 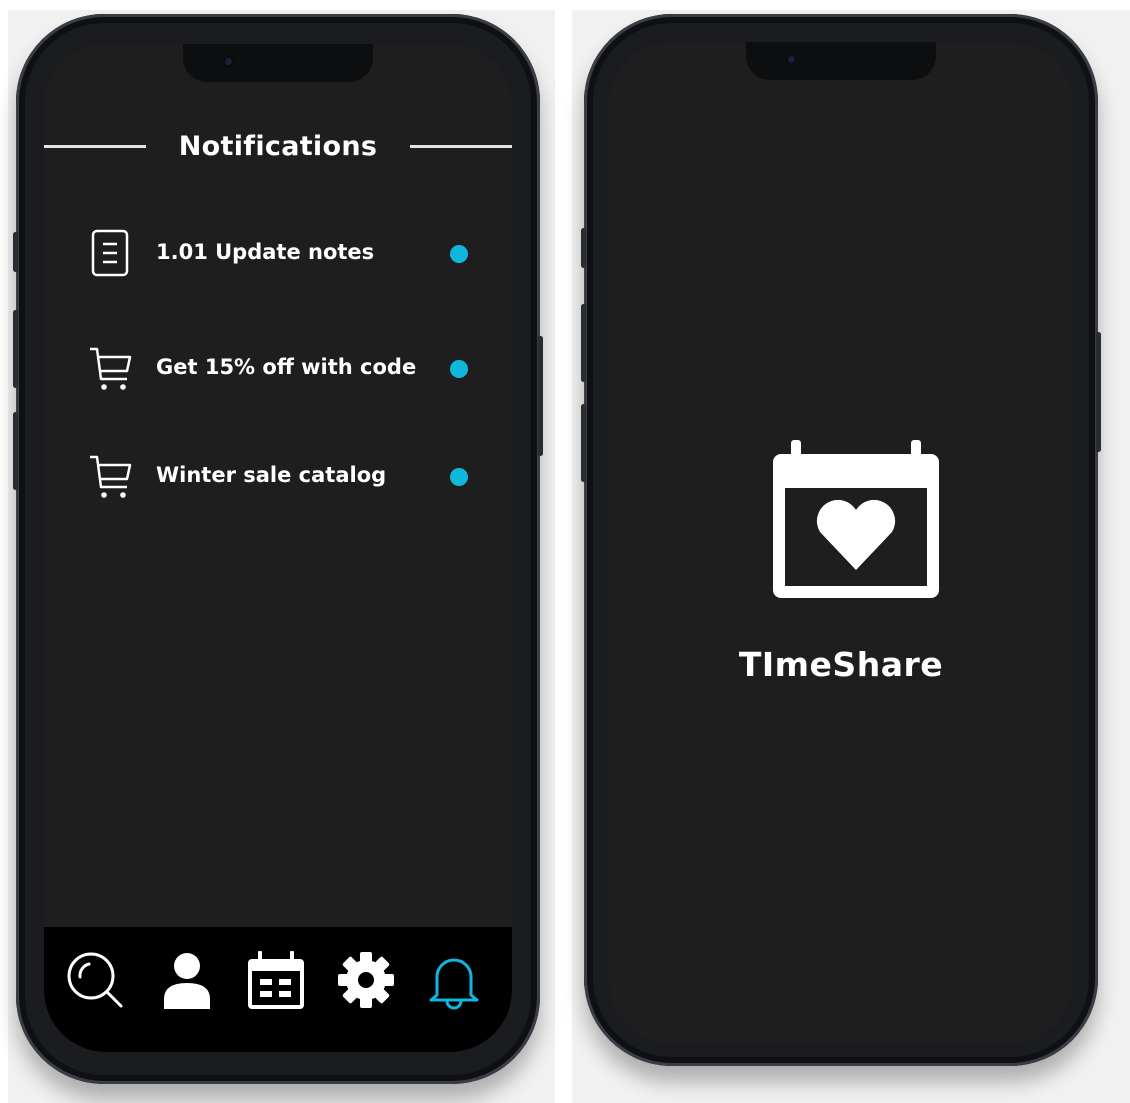 I want to click on document-icon, so click(x=110, y=253).